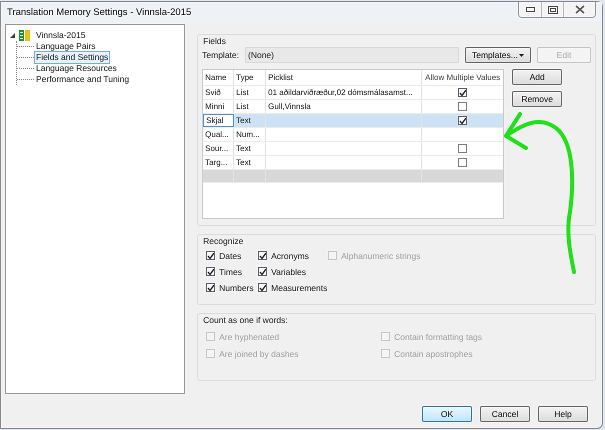  I want to click on table-row: Sour... Text, so click(353, 149).